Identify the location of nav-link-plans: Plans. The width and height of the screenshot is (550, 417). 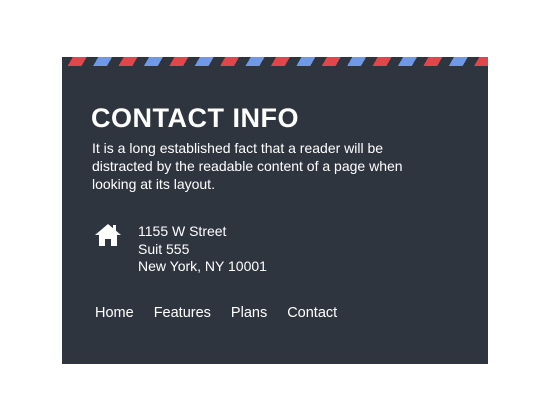
(249, 313).